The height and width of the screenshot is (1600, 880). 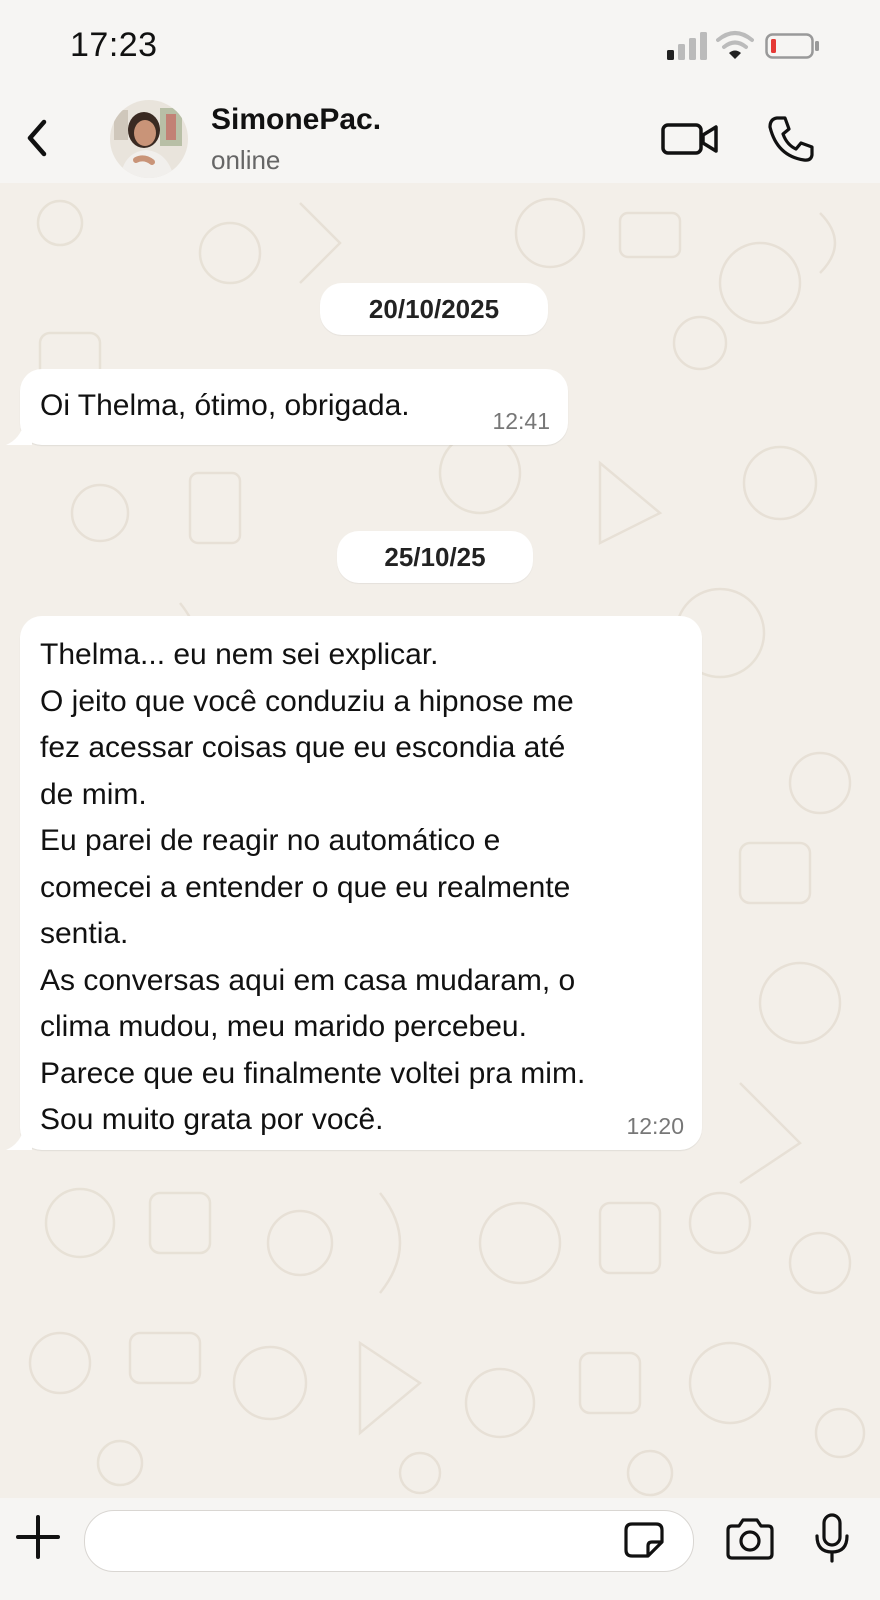 I want to click on avatar, so click(x=149, y=139).